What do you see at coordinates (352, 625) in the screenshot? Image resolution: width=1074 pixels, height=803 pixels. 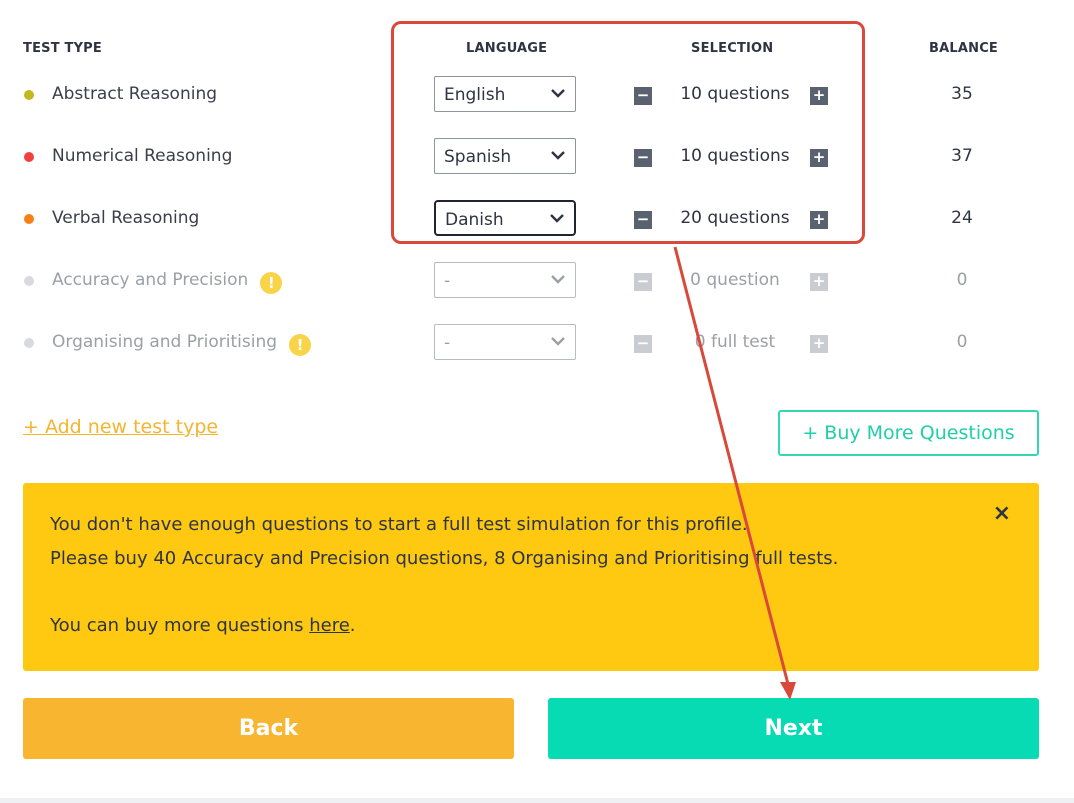 I see `alert-text: .` at bounding box center [352, 625].